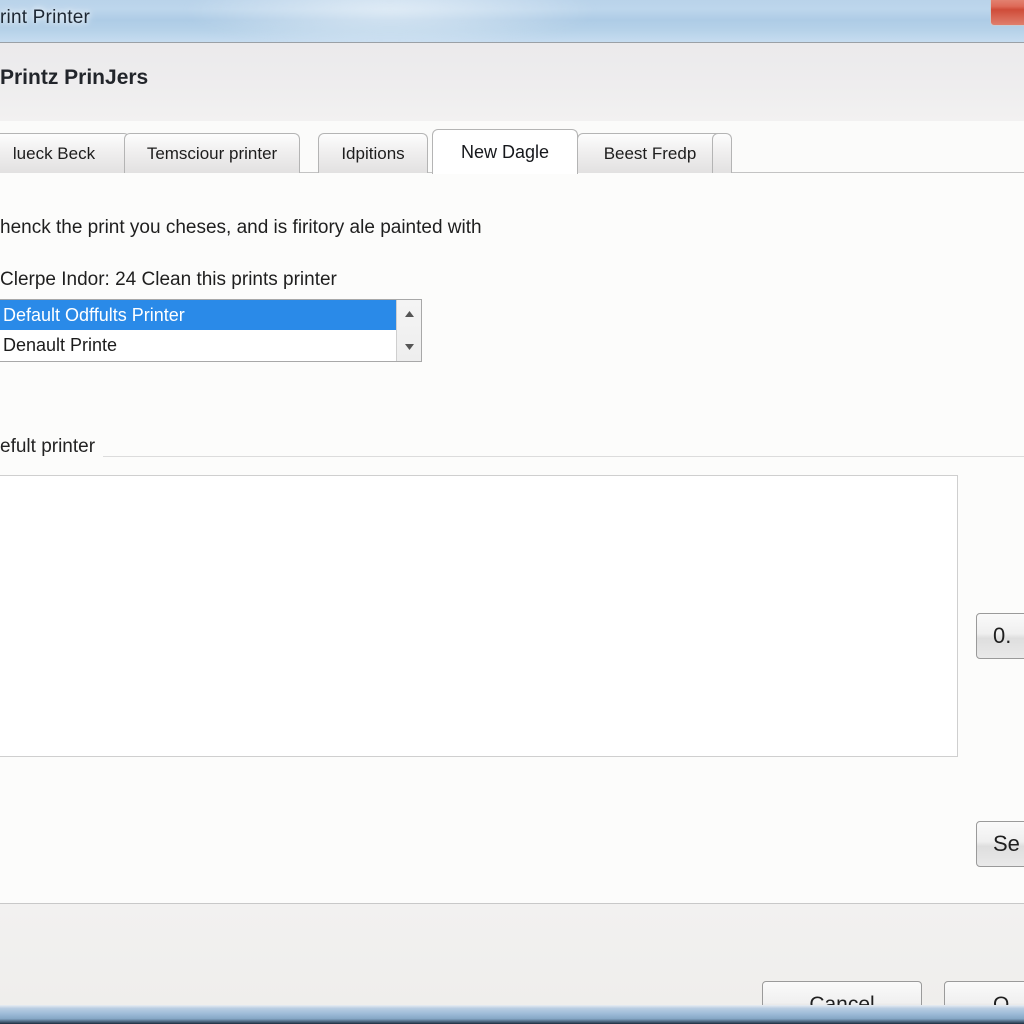  Describe the element at coordinates (198, 315) in the screenshot. I see `list-item: Default Odffults Printer` at that location.